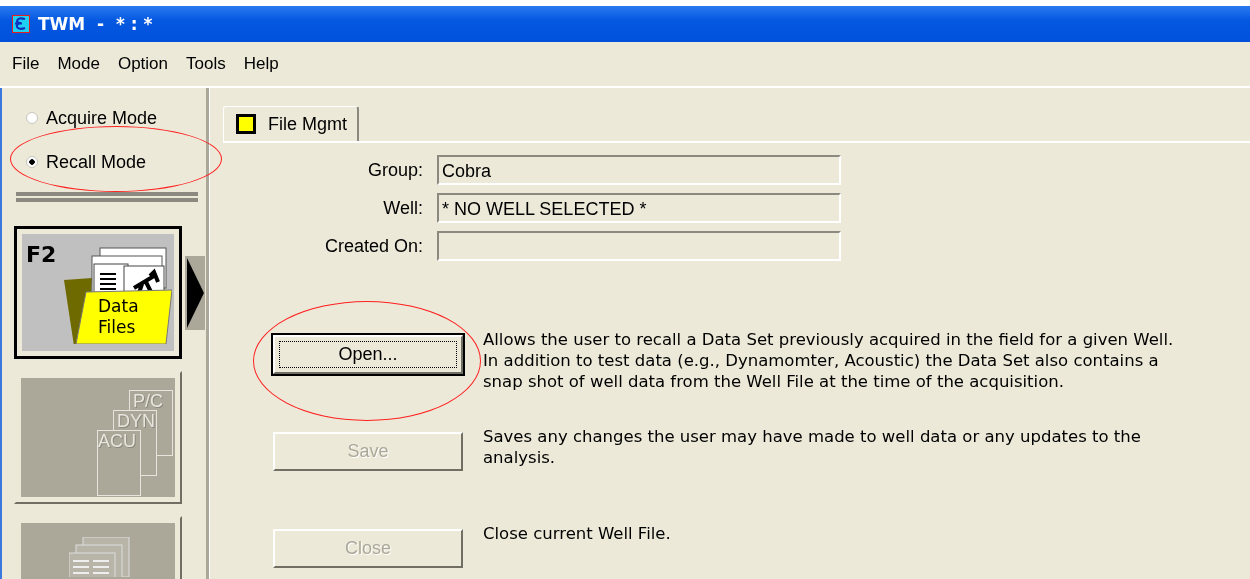 The width and height of the screenshot is (1250, 579). I want to click on radio-label: Acquire Mode, so click(102, 118).